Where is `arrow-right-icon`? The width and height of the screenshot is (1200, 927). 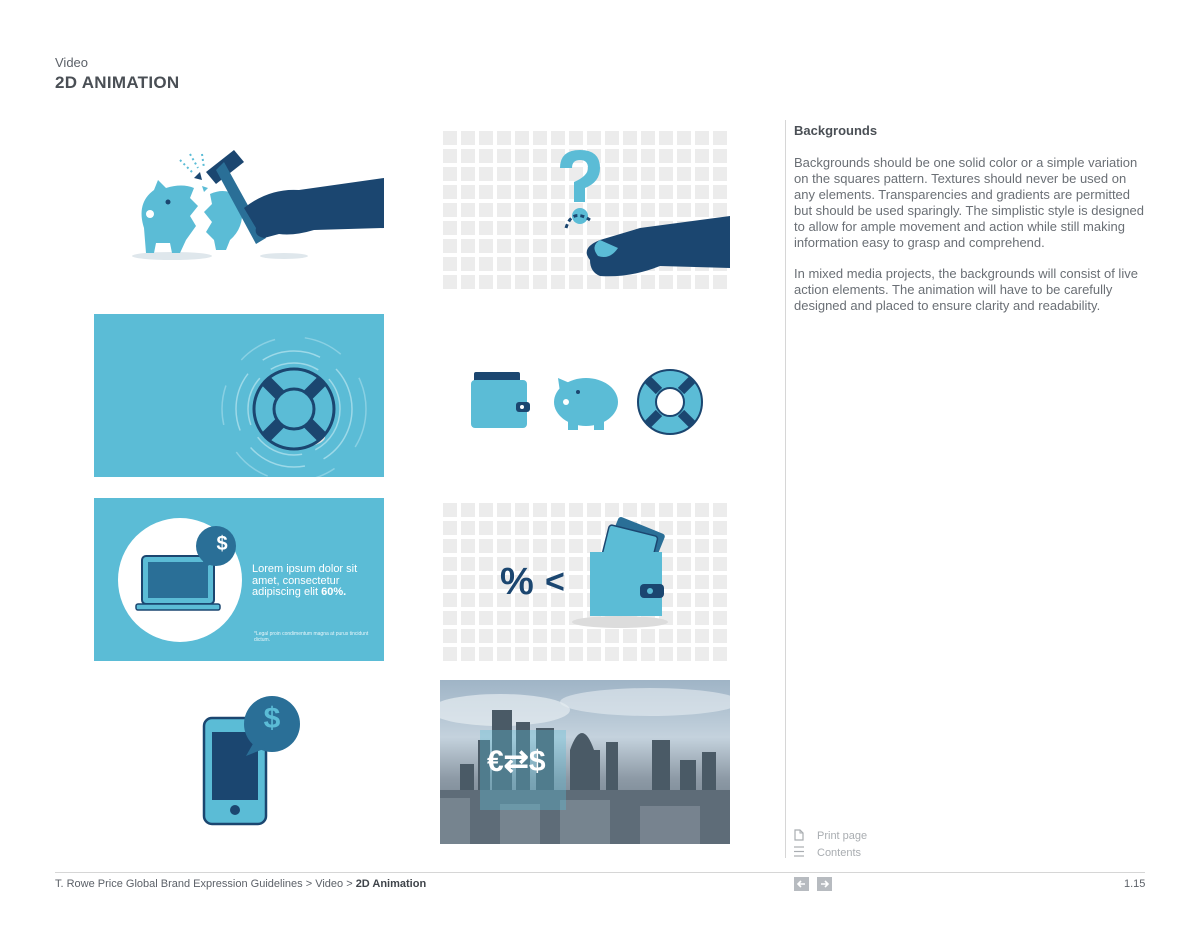
arrow-right-icon is located at coordinates (825, 884).